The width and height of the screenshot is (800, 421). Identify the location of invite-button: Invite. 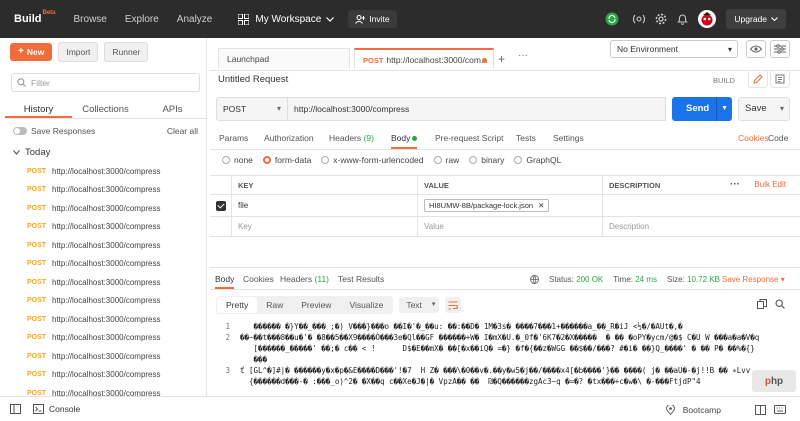
(372, 19).